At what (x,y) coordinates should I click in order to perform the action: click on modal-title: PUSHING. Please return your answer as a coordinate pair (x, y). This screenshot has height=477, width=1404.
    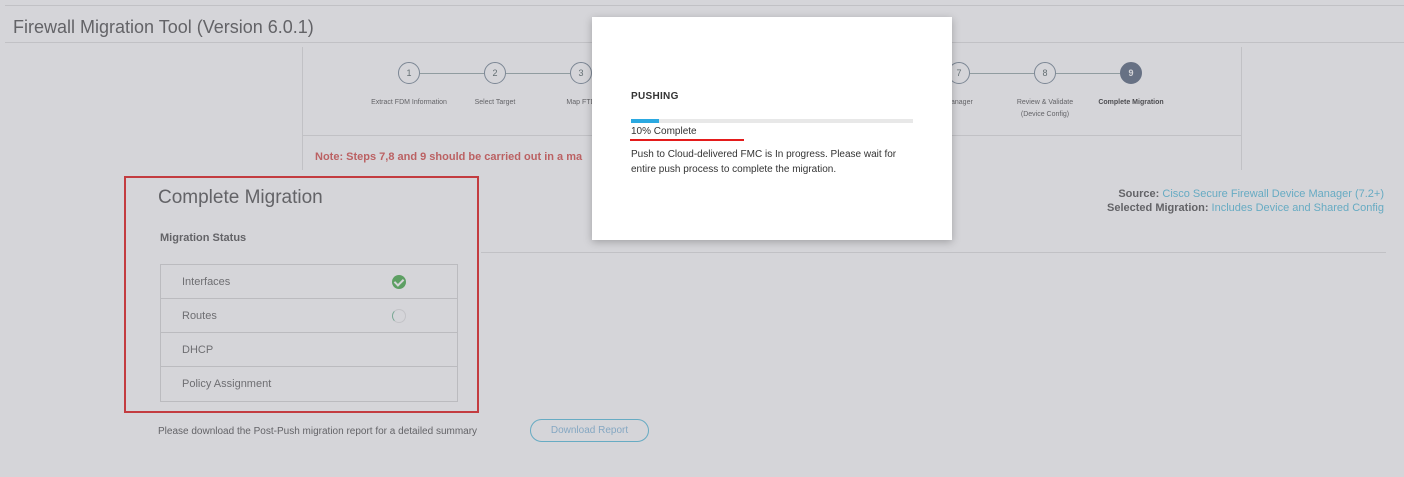
    Looking at the image, I should click on (655, 96).